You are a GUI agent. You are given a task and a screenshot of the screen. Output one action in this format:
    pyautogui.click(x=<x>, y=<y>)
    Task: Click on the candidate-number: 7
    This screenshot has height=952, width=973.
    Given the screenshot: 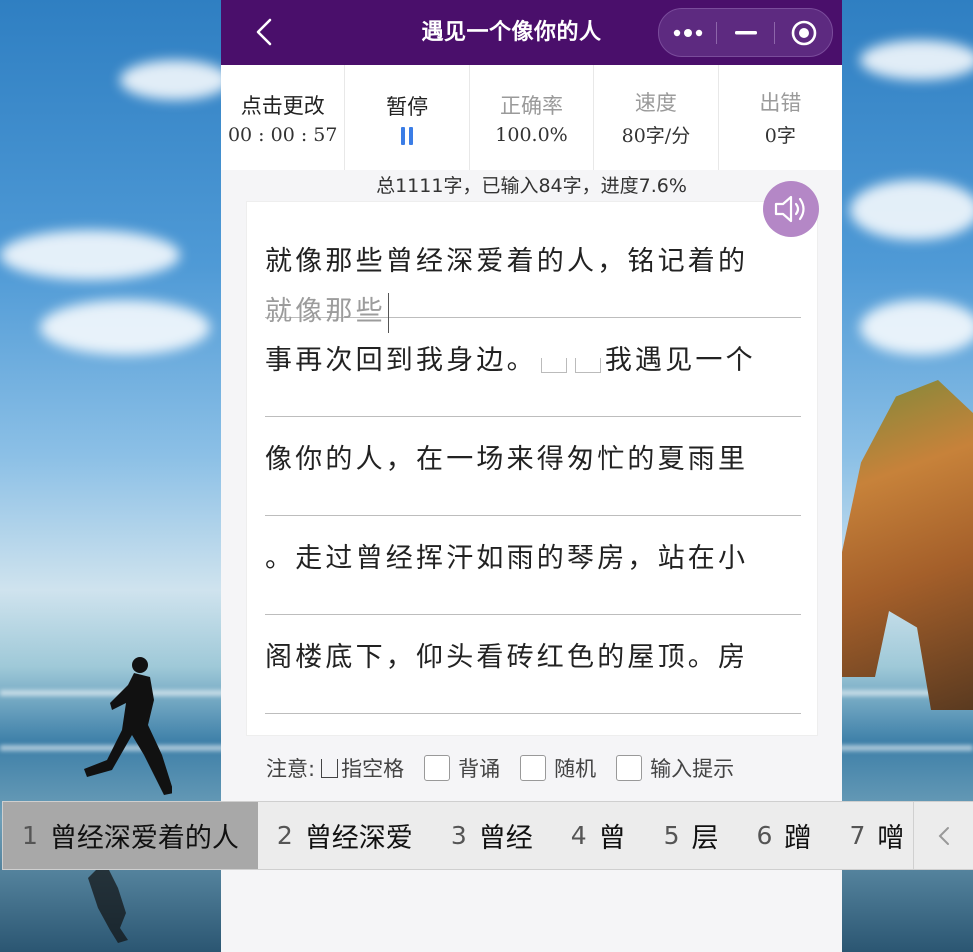 What is the action you would take?
    pyautogui.click(x=857, y=835)
    